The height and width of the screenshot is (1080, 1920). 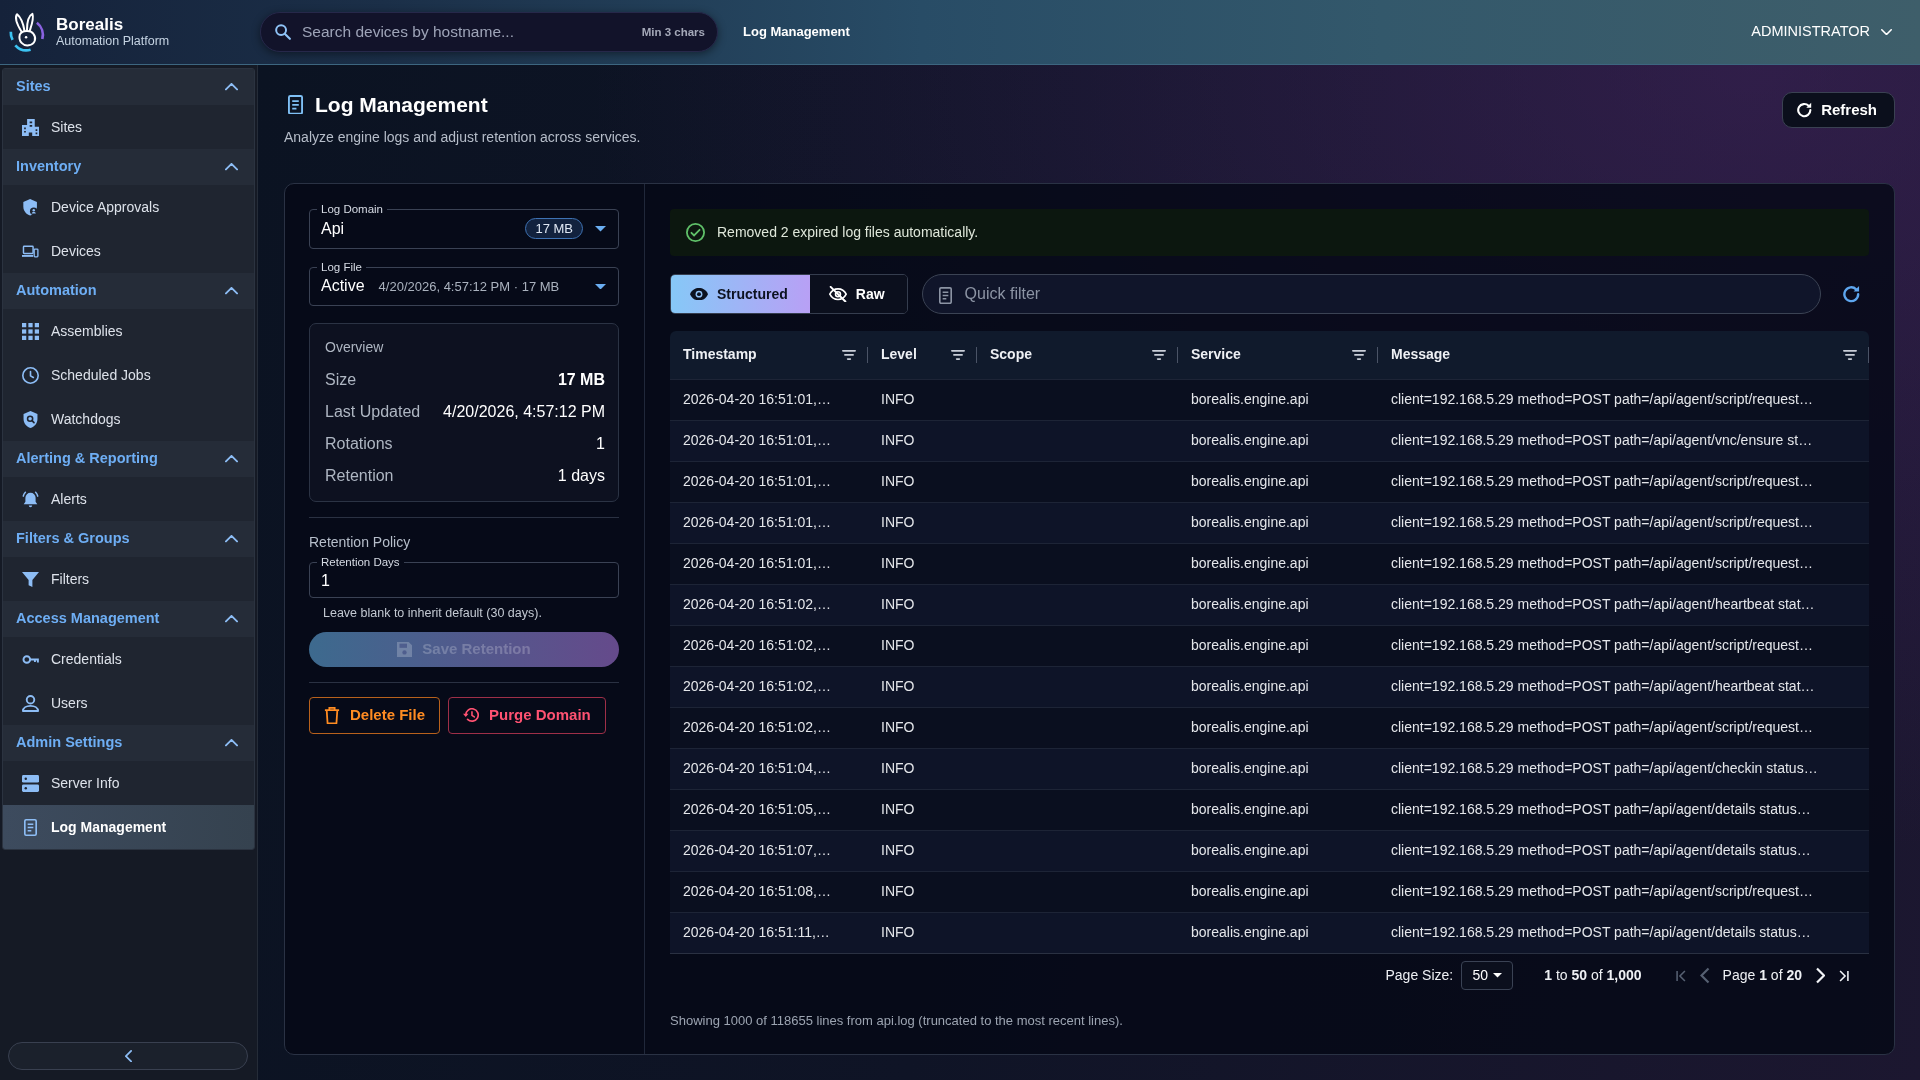 I want to click on refresh-button: Refresh, so click(x=1838, y=110).